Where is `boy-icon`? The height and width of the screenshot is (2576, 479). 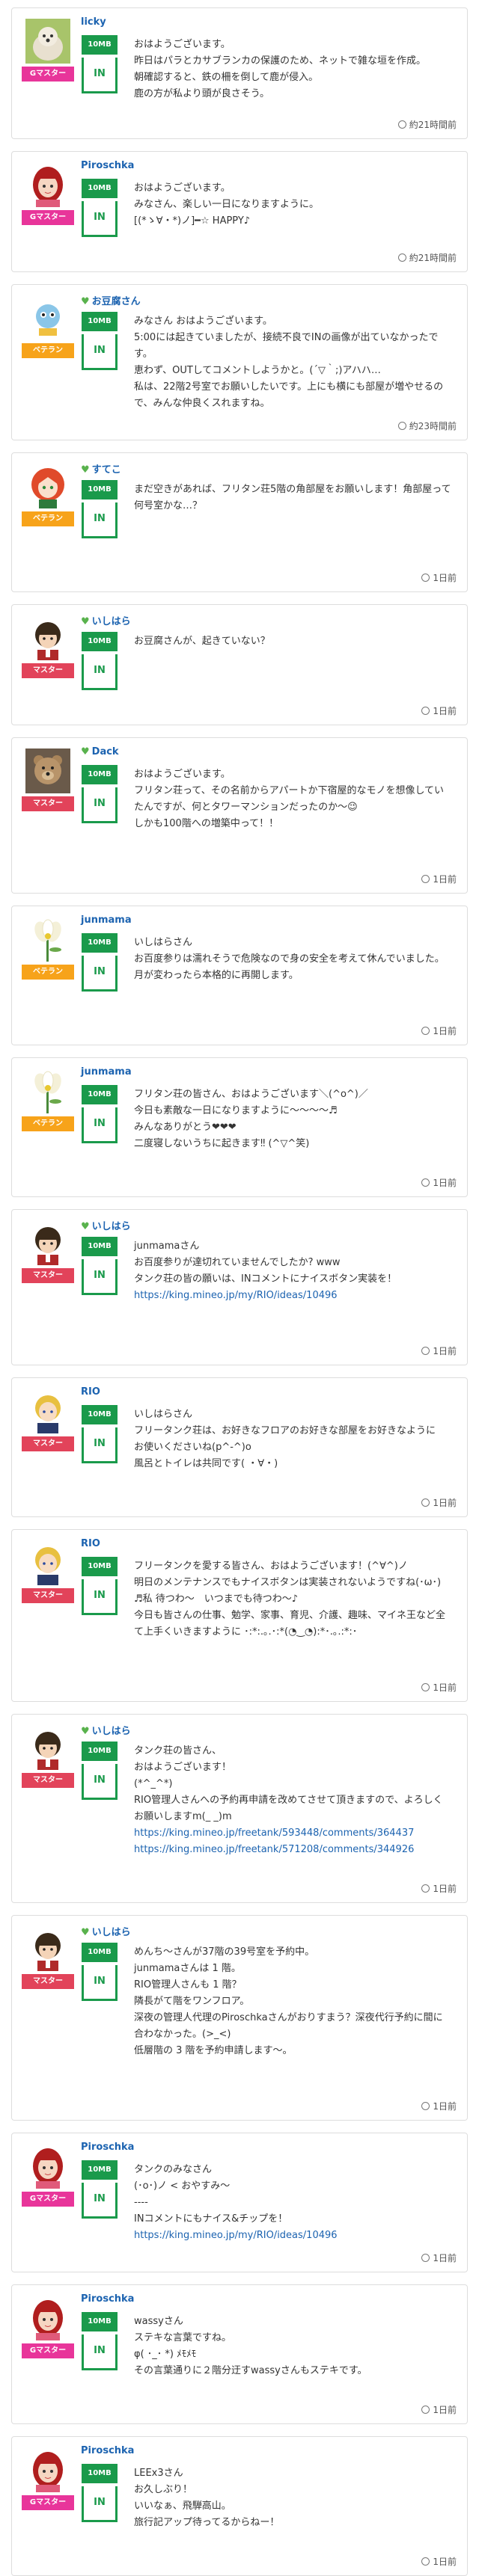
boy-icon is located at coordinates (47, 1242).